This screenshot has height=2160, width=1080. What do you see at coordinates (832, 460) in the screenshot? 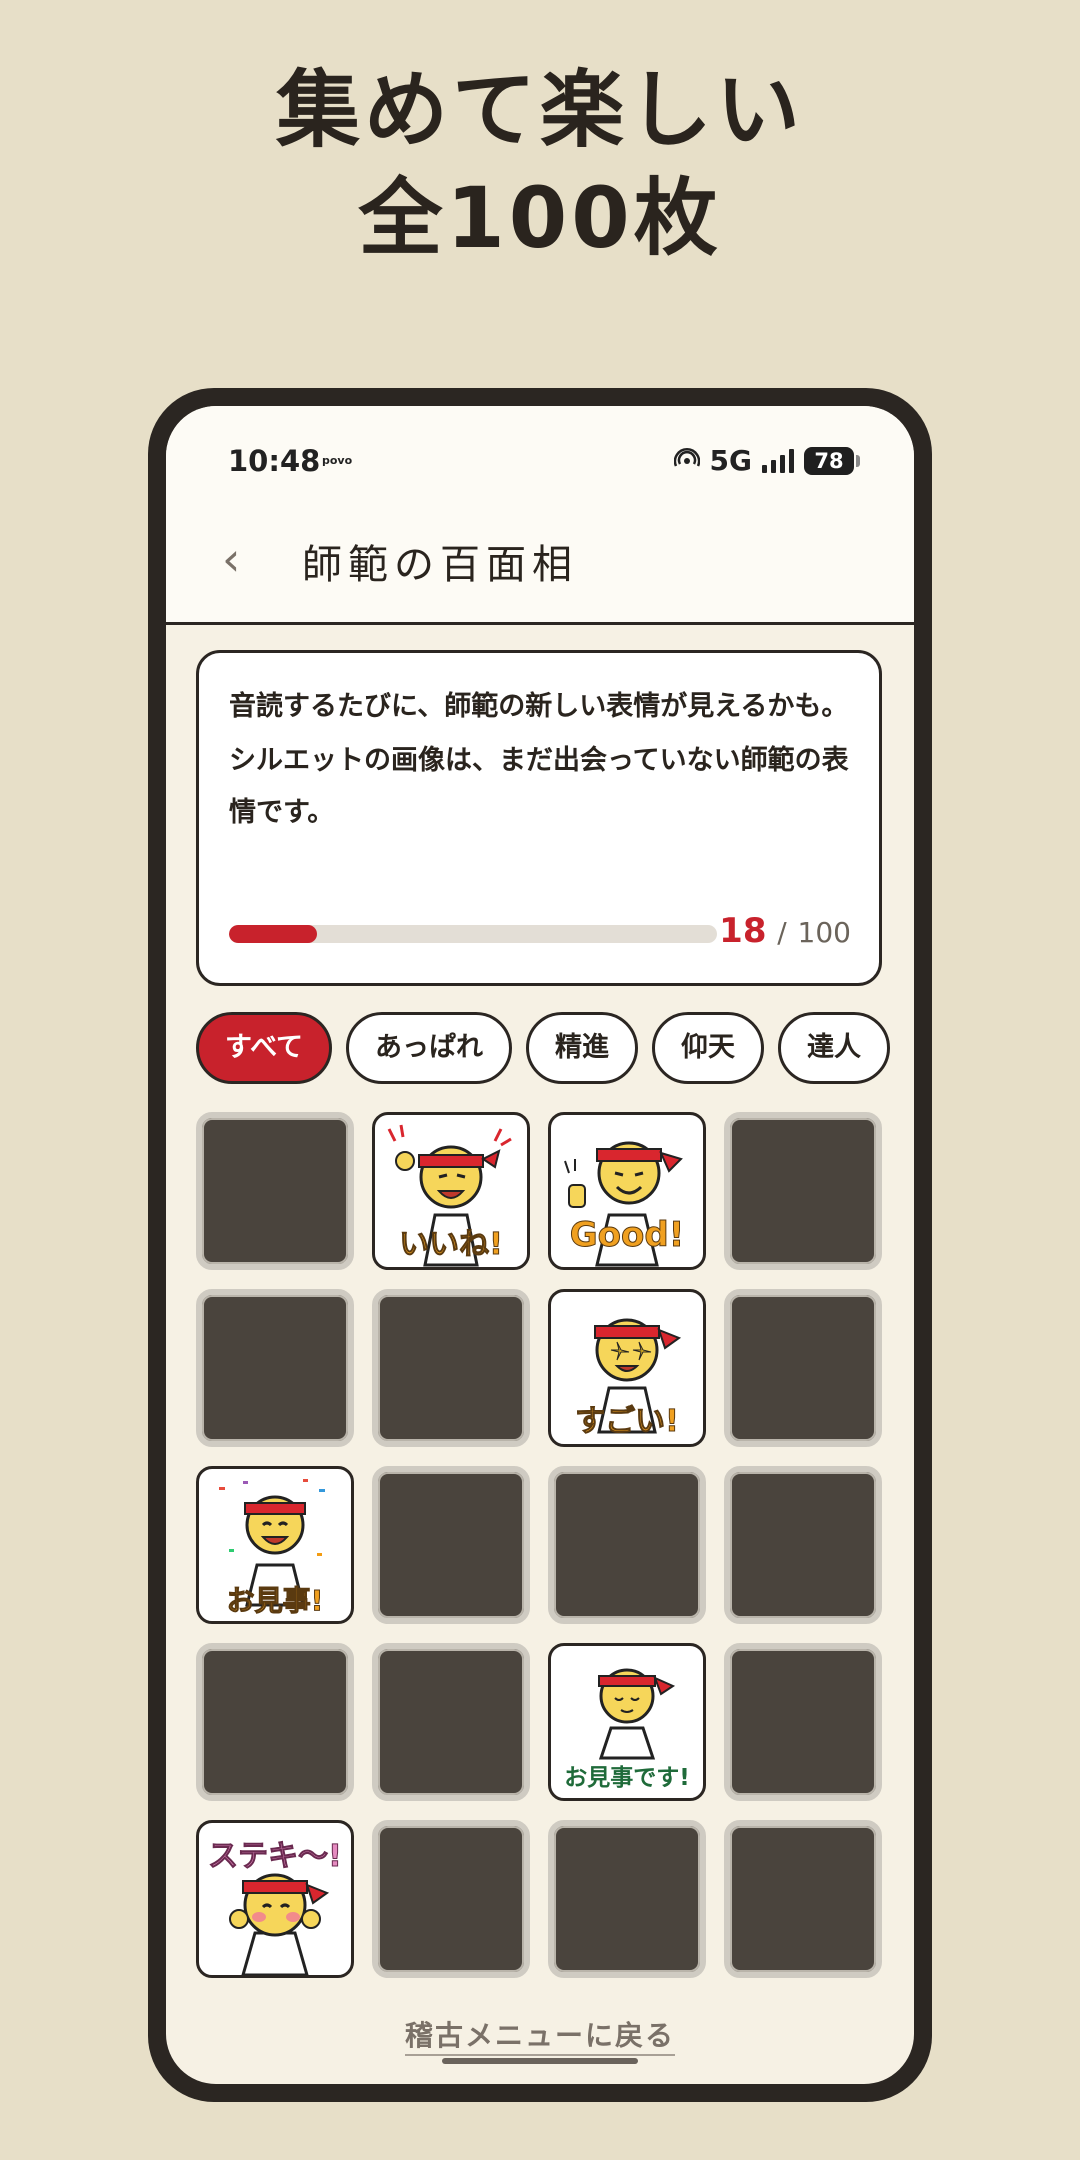
I see `battery-icon: 78` at bounding box center [832, 460].